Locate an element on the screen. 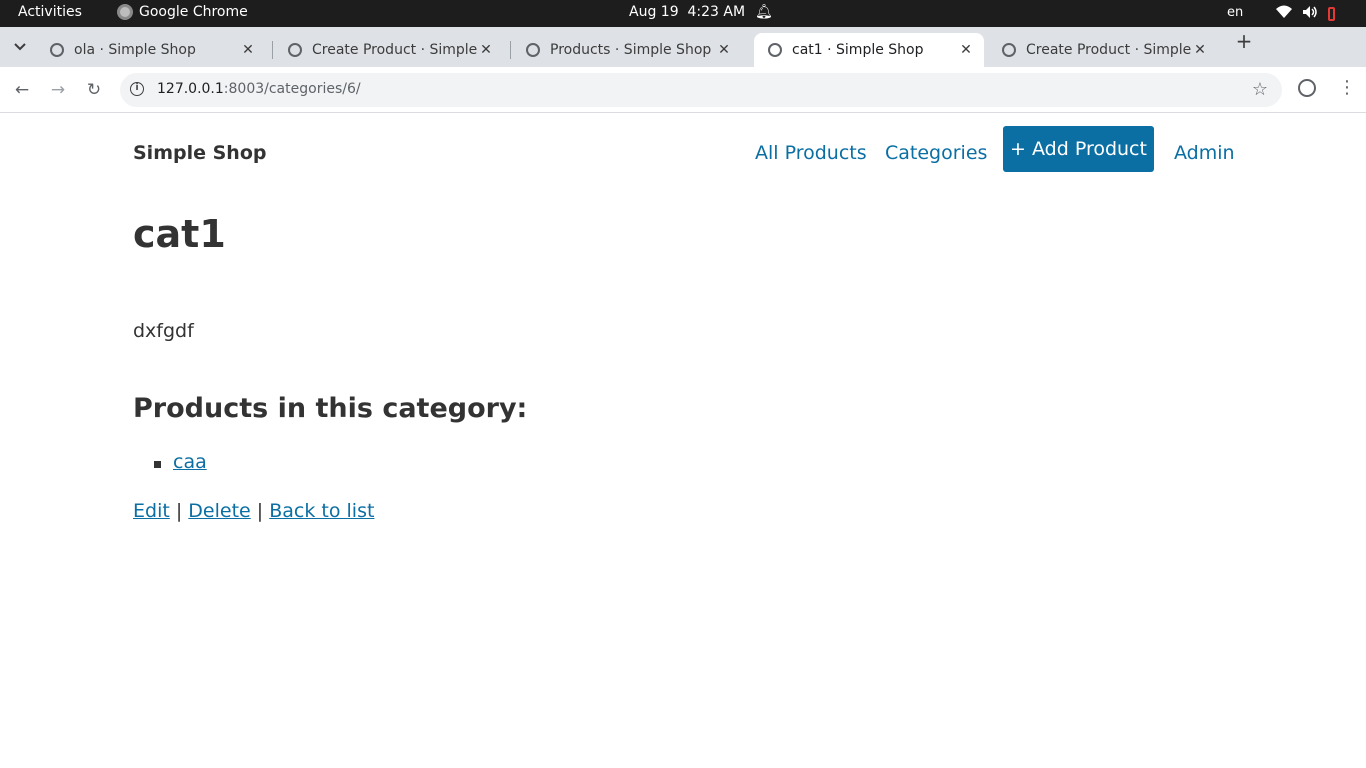 This screenshot has width=1366, height=768. product-list: caa is located at coordinates (170, 462).